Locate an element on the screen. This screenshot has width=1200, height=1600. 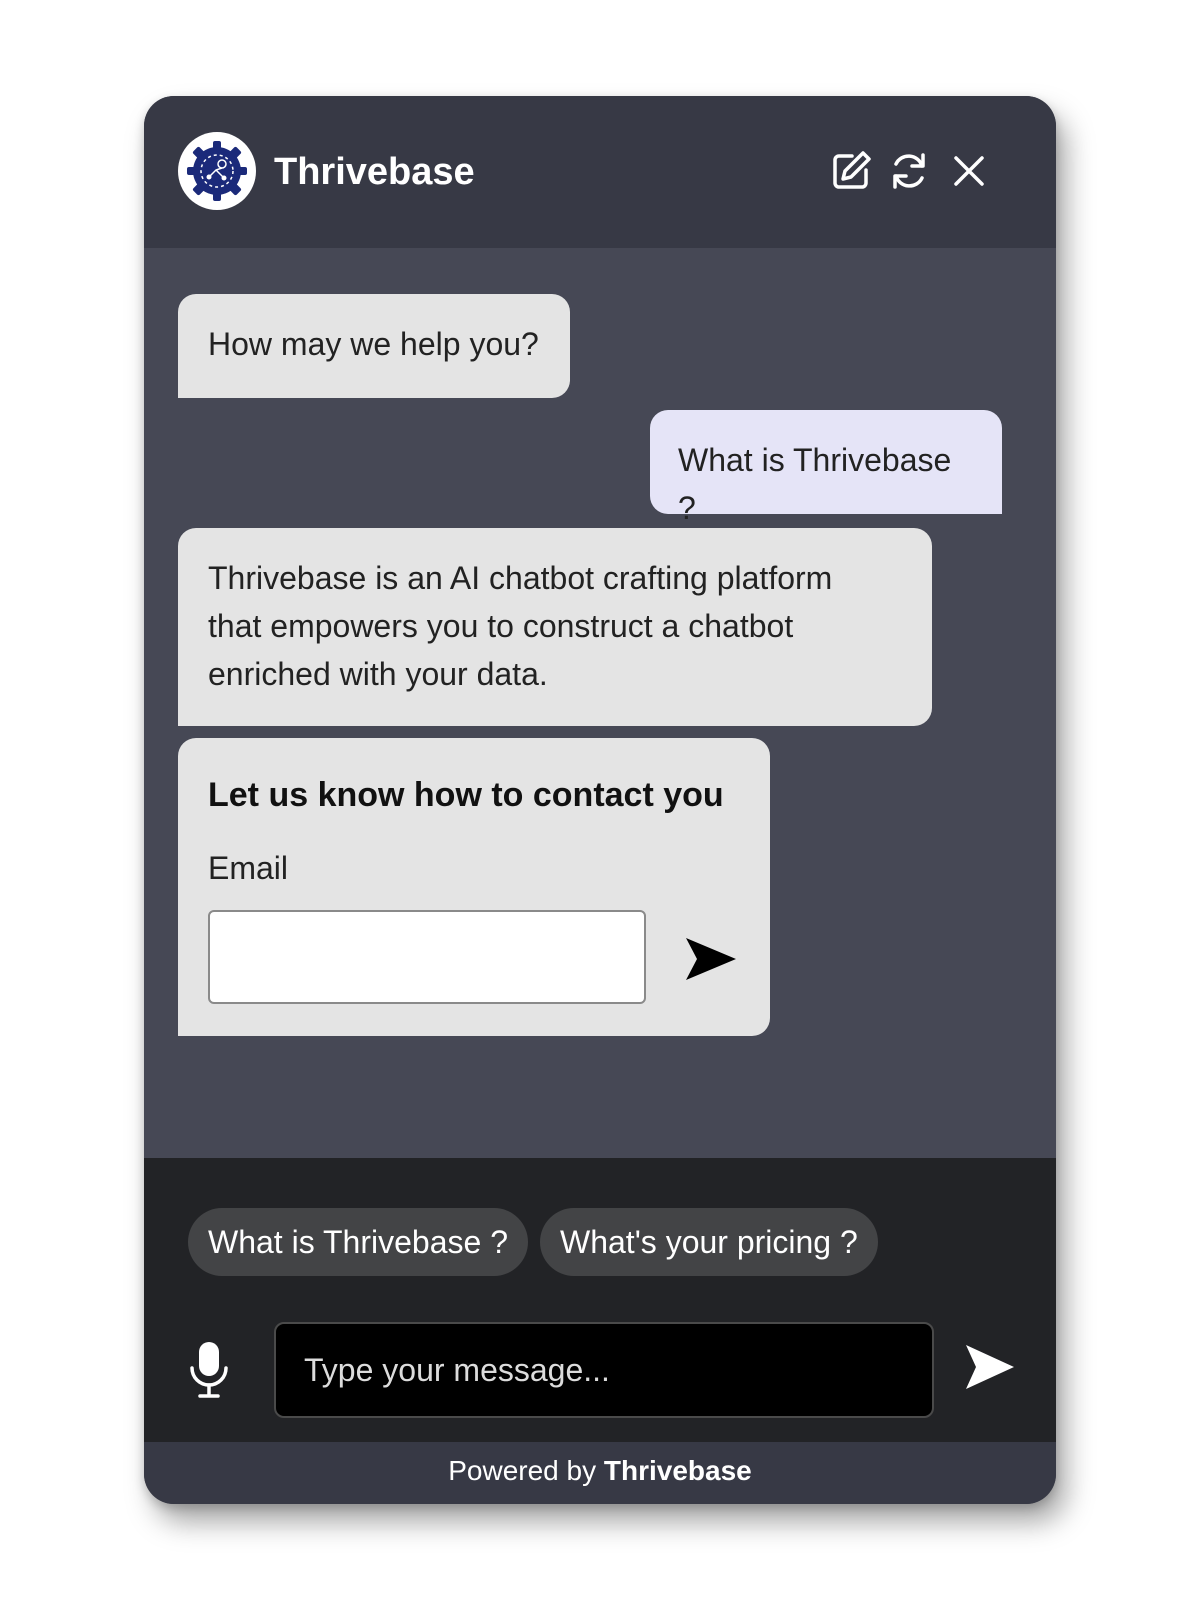
refresh-icon is located at coordinates (909, 171).